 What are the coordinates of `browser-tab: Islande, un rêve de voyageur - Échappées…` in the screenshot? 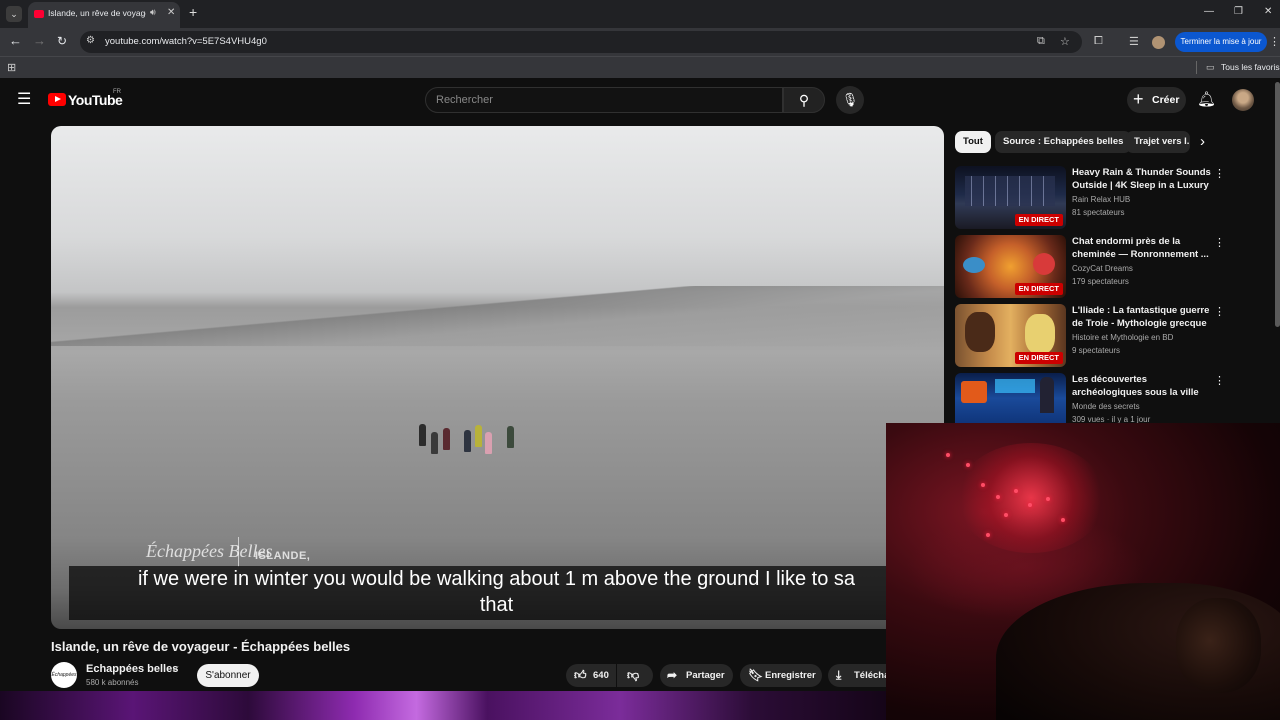 It's located at (104, 15).